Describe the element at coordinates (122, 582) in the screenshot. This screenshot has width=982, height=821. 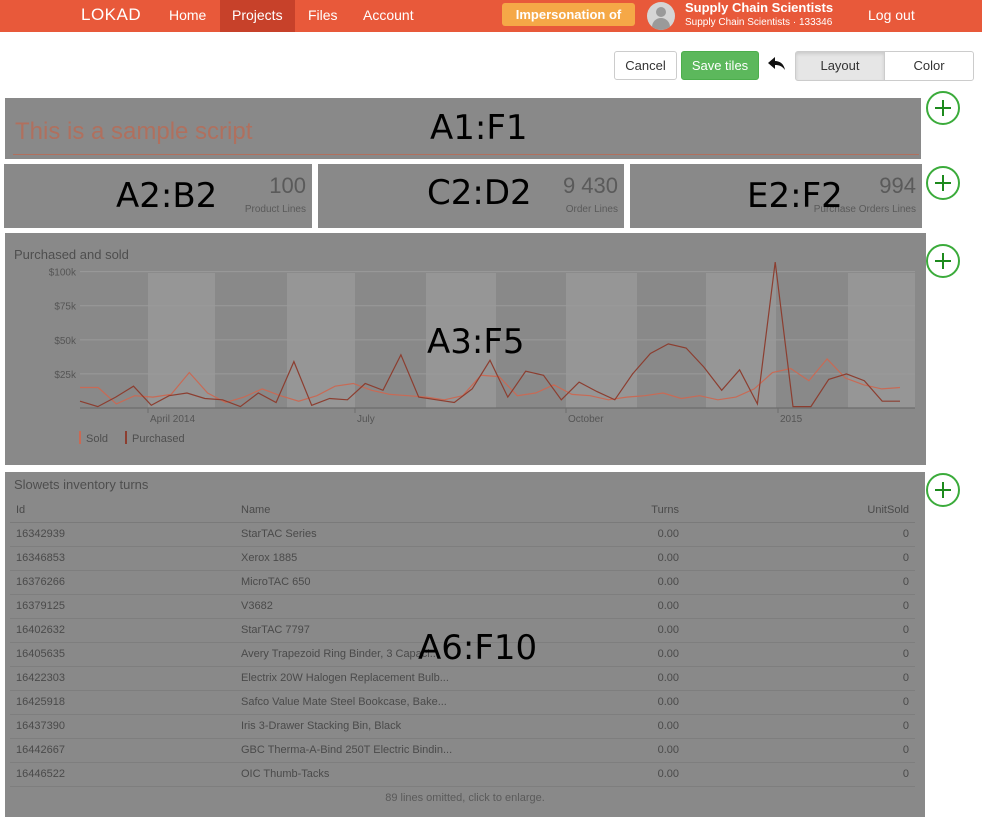
I see `cell-id: 16376266` at that location.